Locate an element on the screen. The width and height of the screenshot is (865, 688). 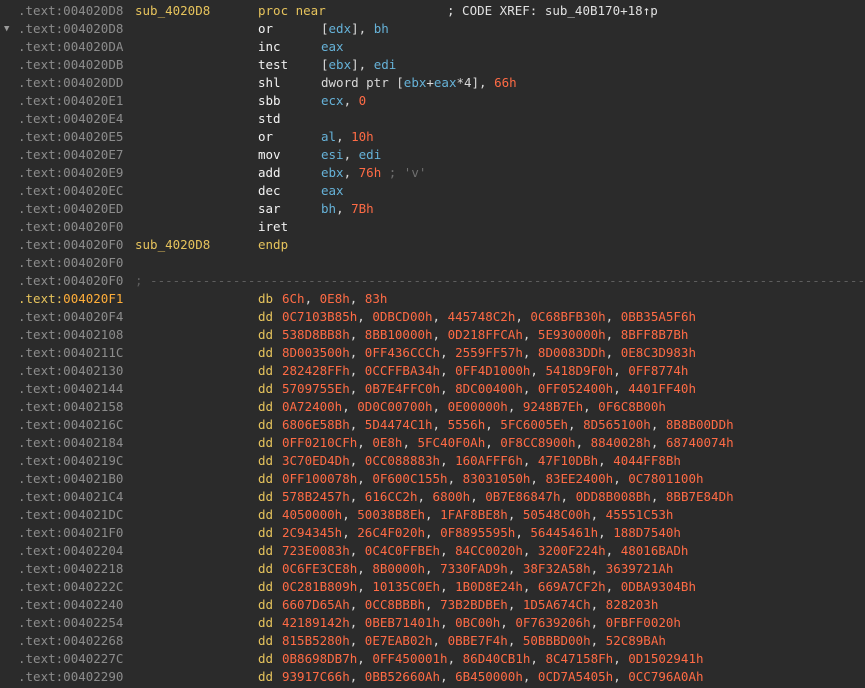
instruction-mnemonic: shl is located at coordinates (269, 83).